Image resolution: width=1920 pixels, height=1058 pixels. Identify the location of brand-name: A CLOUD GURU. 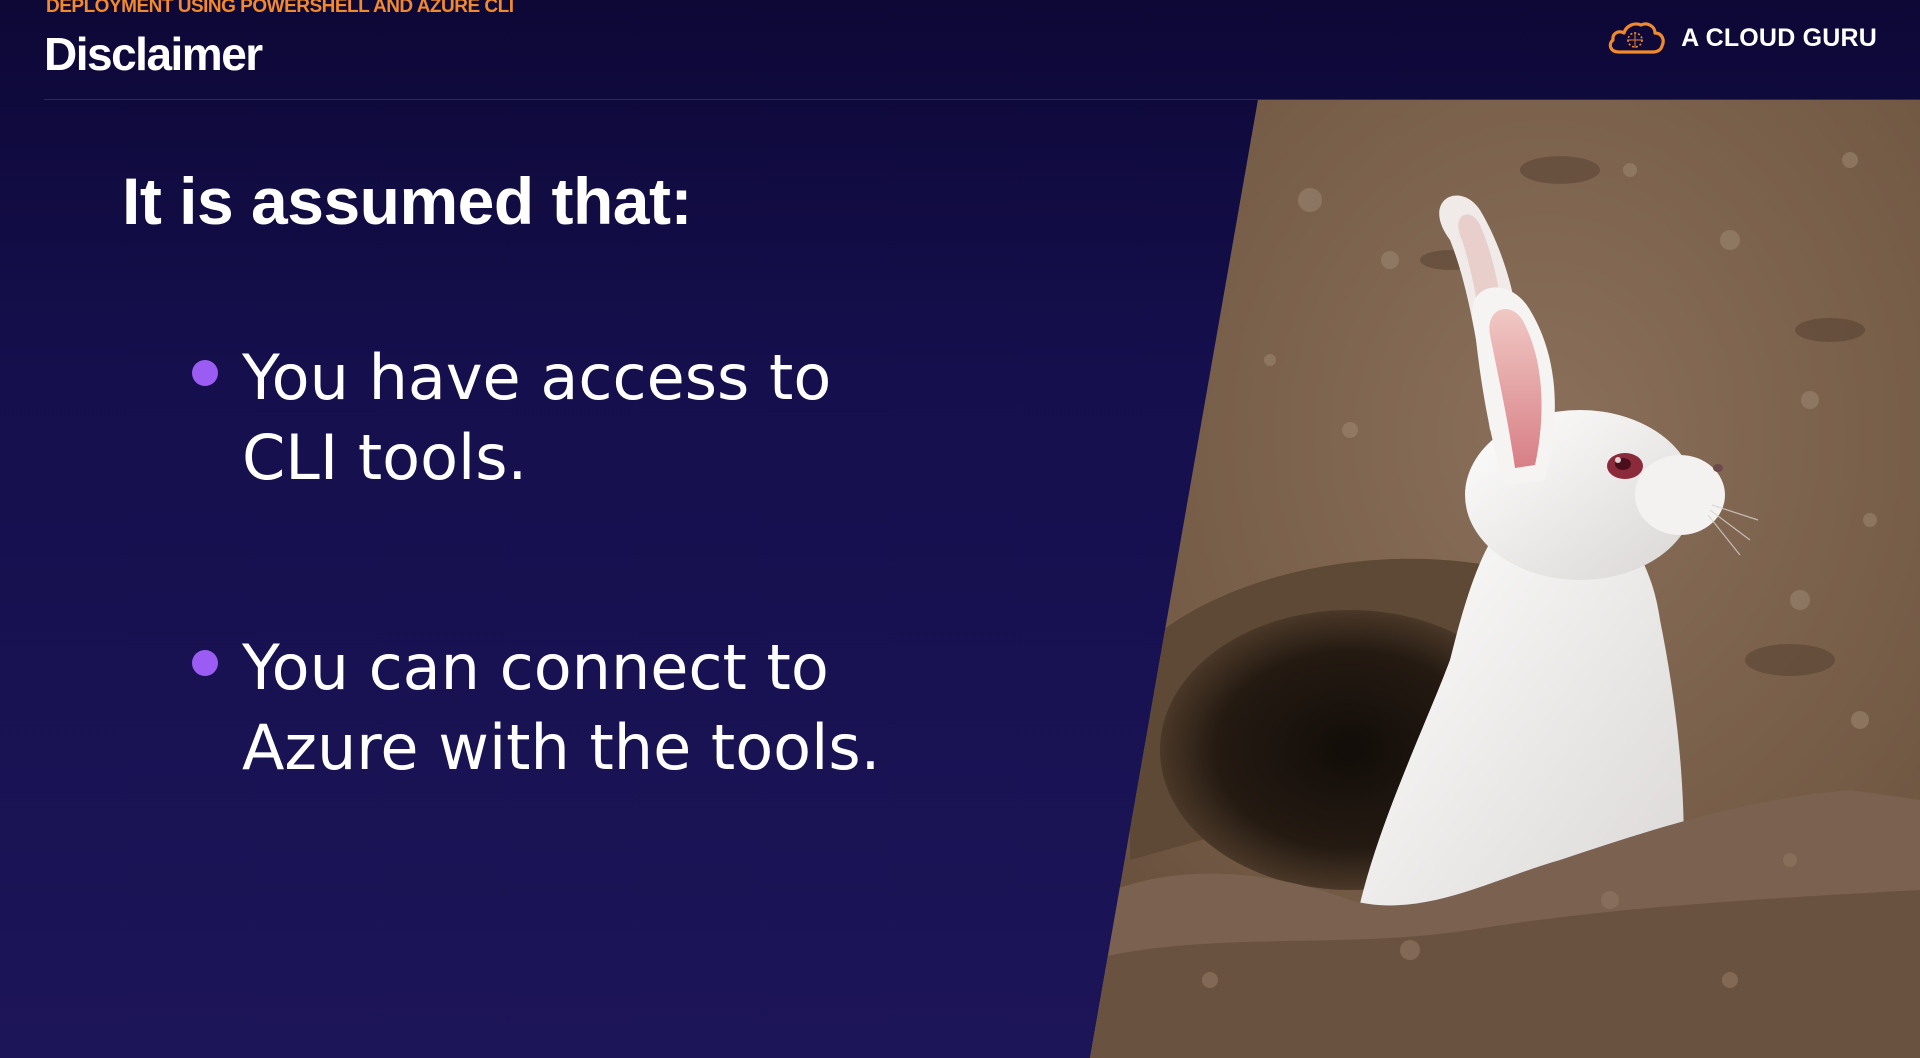
(1779, 37).